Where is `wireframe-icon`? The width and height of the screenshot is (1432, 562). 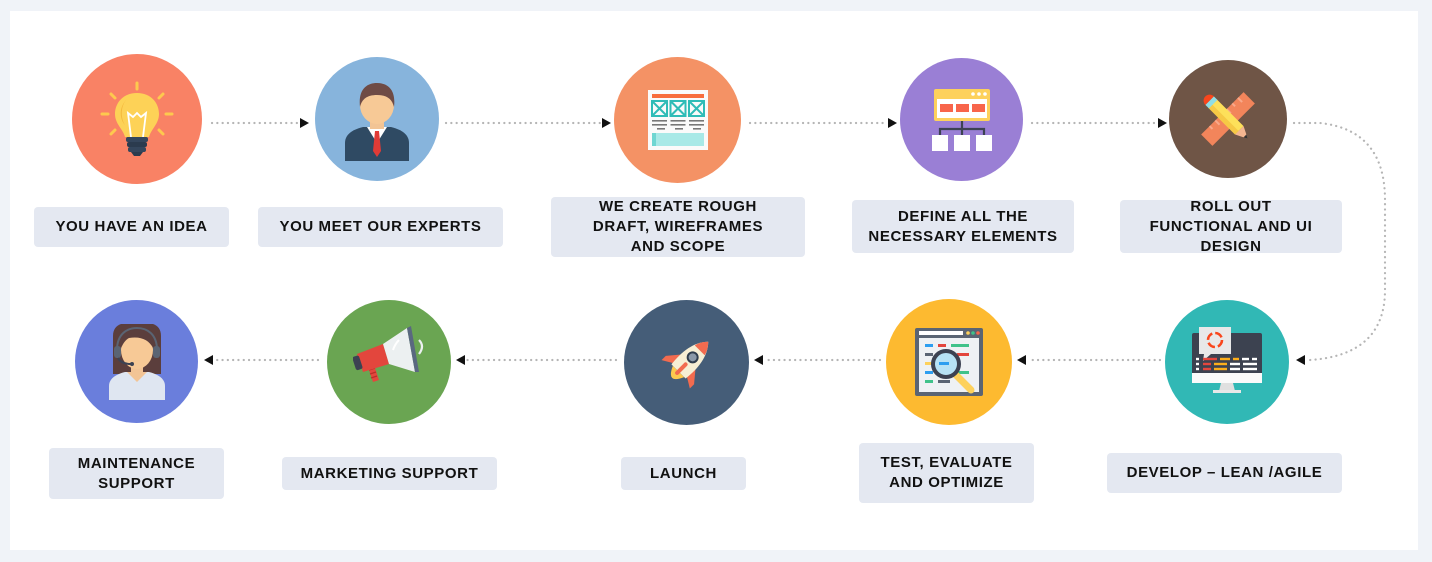 wireframe-icon is located at coordinates (677, 120).